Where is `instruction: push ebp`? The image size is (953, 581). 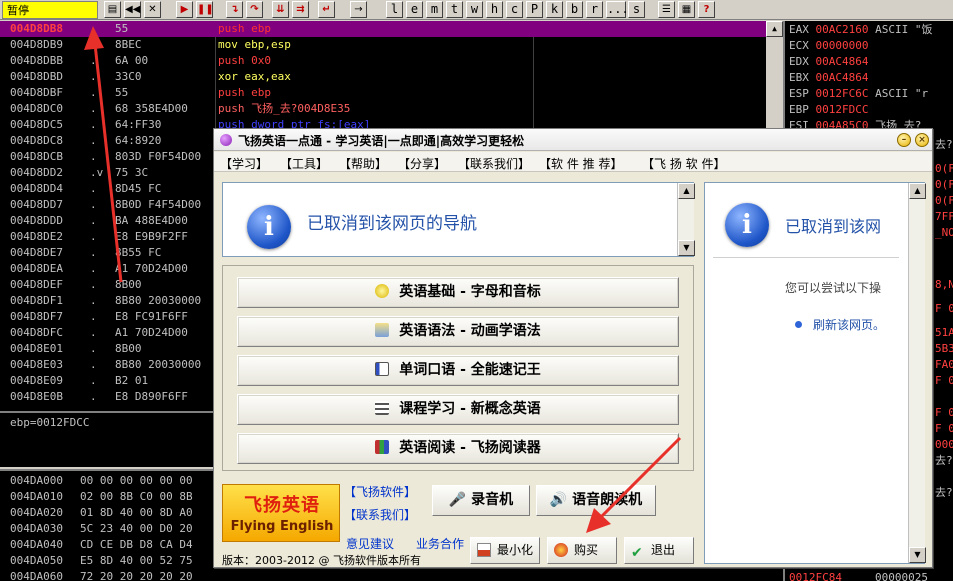
instruction: push ebp is located at coordinates (244, 92).